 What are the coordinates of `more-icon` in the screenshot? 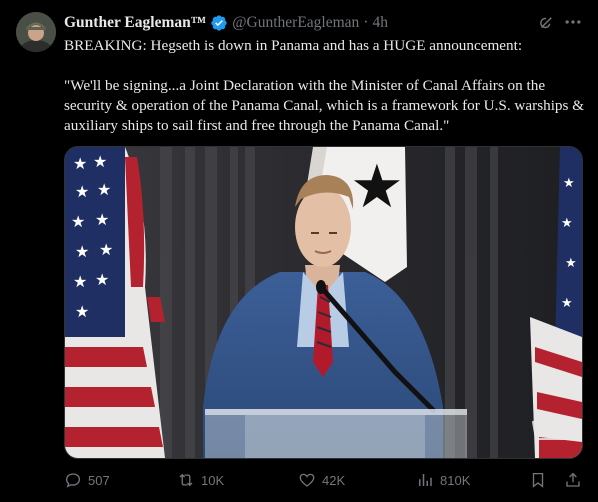 It's located at (573, 22).